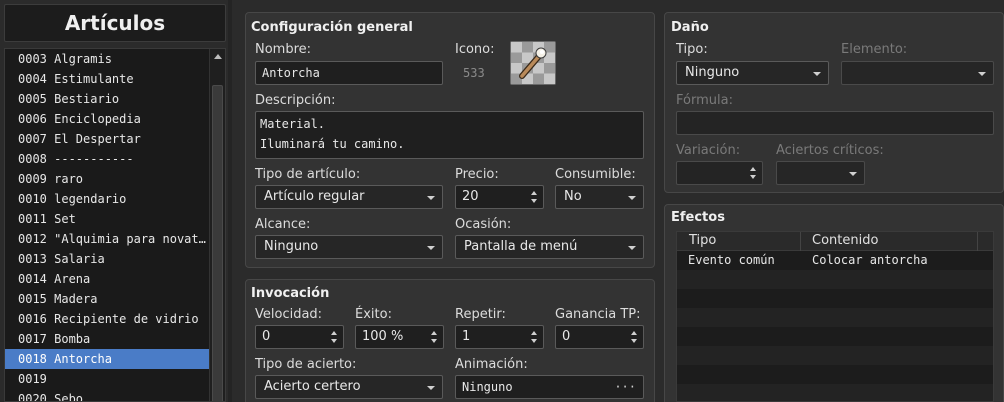  Describe the element at coordinates (107, 379) in the screenshot. I see `list-item: 0019` at that location.